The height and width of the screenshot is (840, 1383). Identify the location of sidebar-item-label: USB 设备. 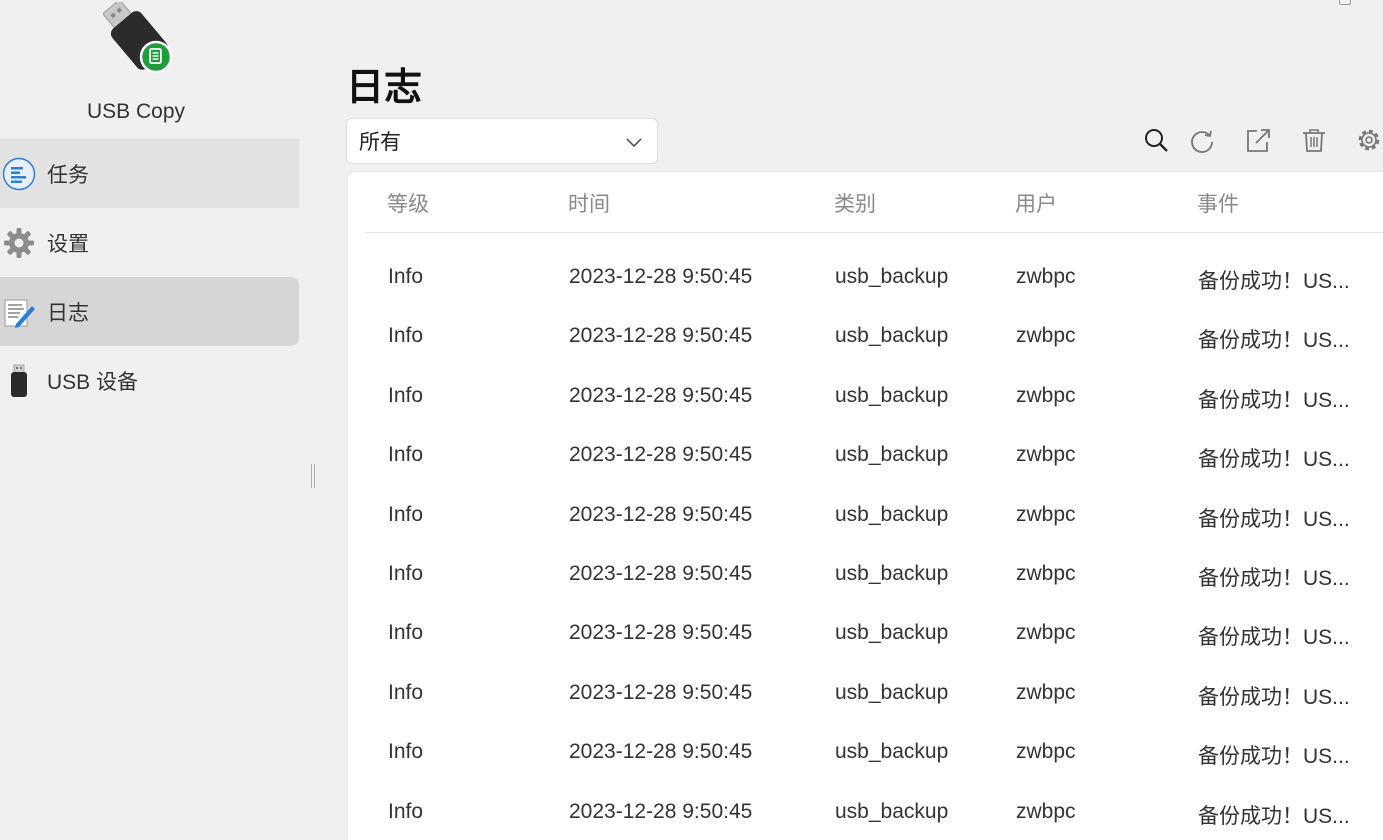
(93, 382).